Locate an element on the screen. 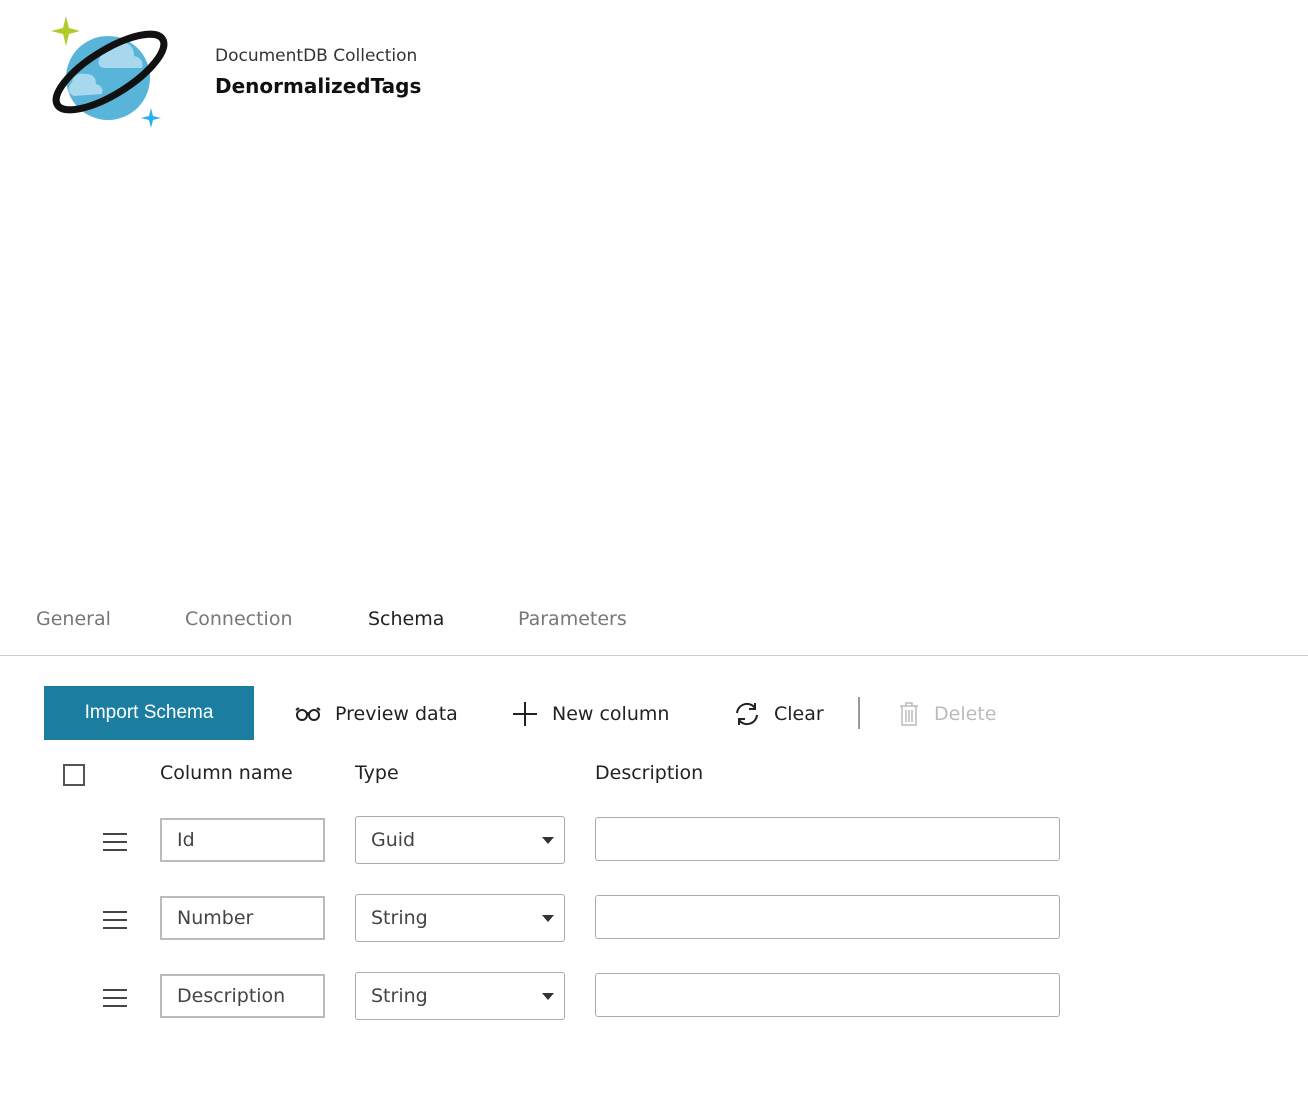 This screenshot has height=1114, width=1308. column-name-input: Id is located at coordinates (242, 840).